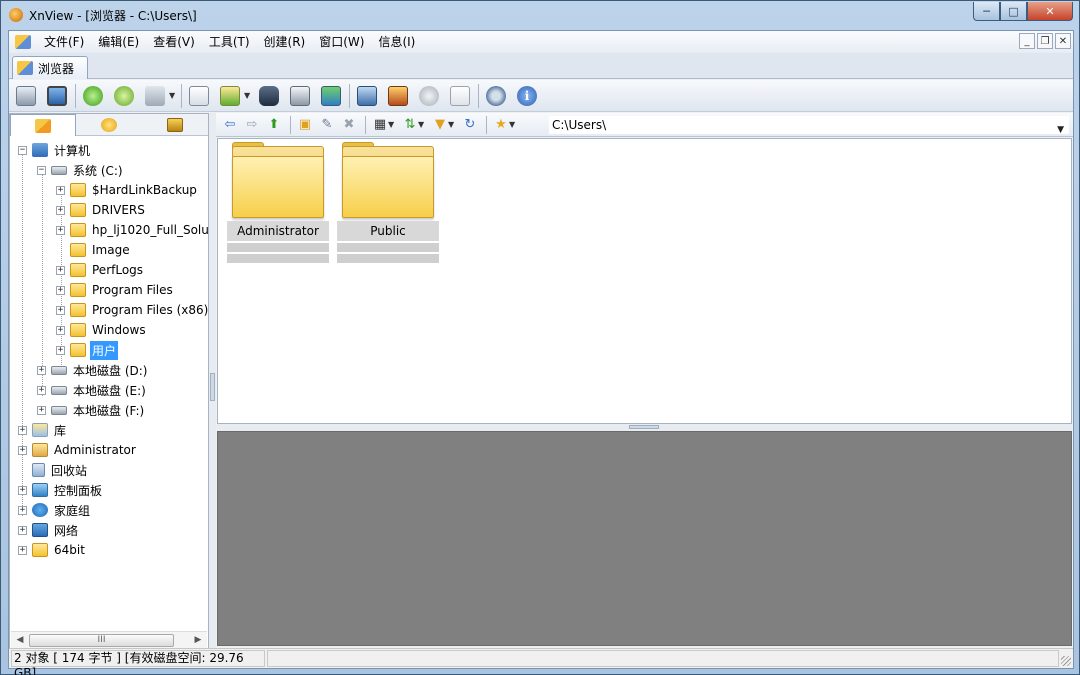  Describe the element at coordinates (94, 250) in the screenshot. I see `tree-node-folder: Image` at that location.